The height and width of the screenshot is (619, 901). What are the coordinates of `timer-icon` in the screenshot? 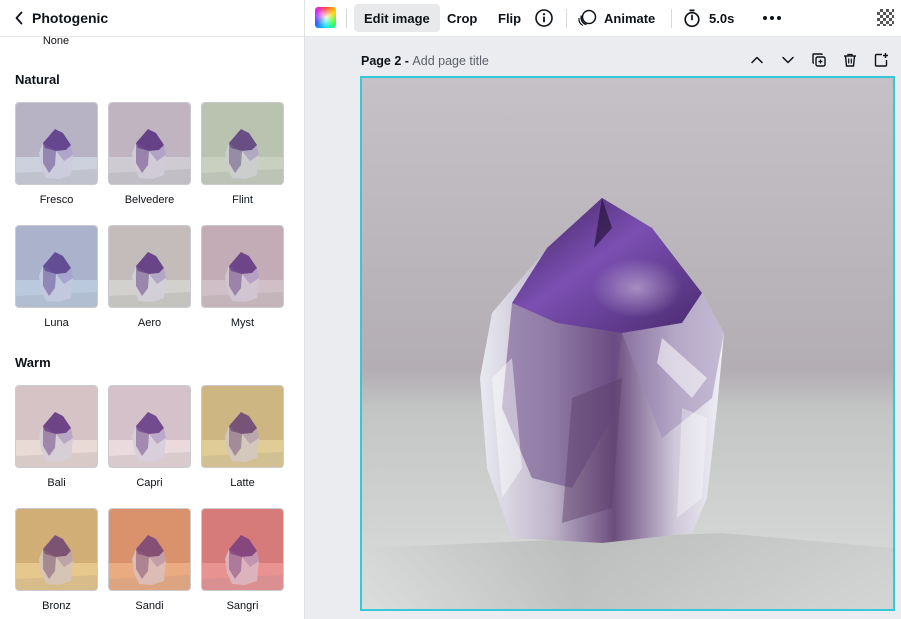 It's located at (692, 18).